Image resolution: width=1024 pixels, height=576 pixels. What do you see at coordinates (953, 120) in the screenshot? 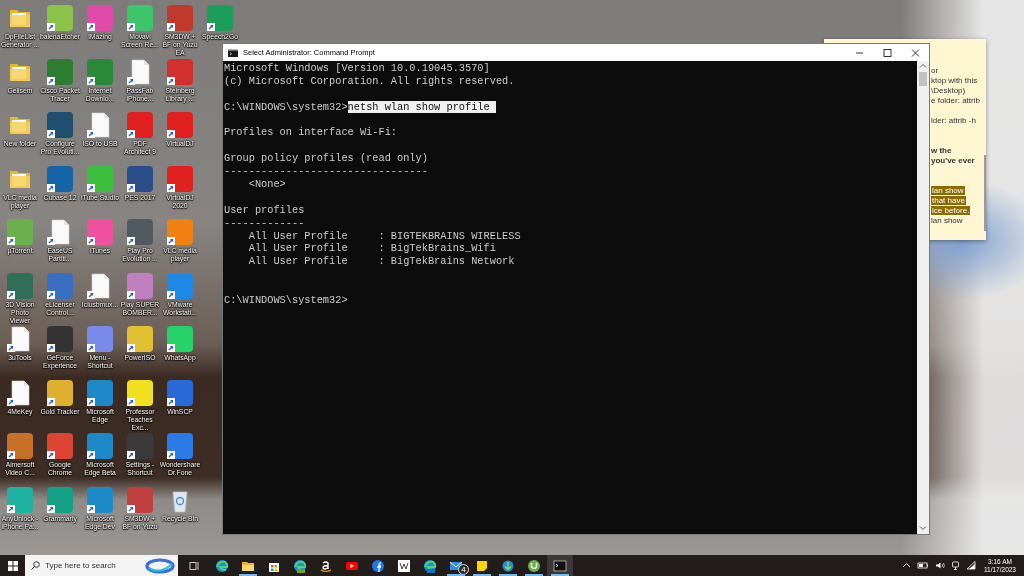
I see `note-text-line: lder: attrib -h` at bounding box center [953, 120].